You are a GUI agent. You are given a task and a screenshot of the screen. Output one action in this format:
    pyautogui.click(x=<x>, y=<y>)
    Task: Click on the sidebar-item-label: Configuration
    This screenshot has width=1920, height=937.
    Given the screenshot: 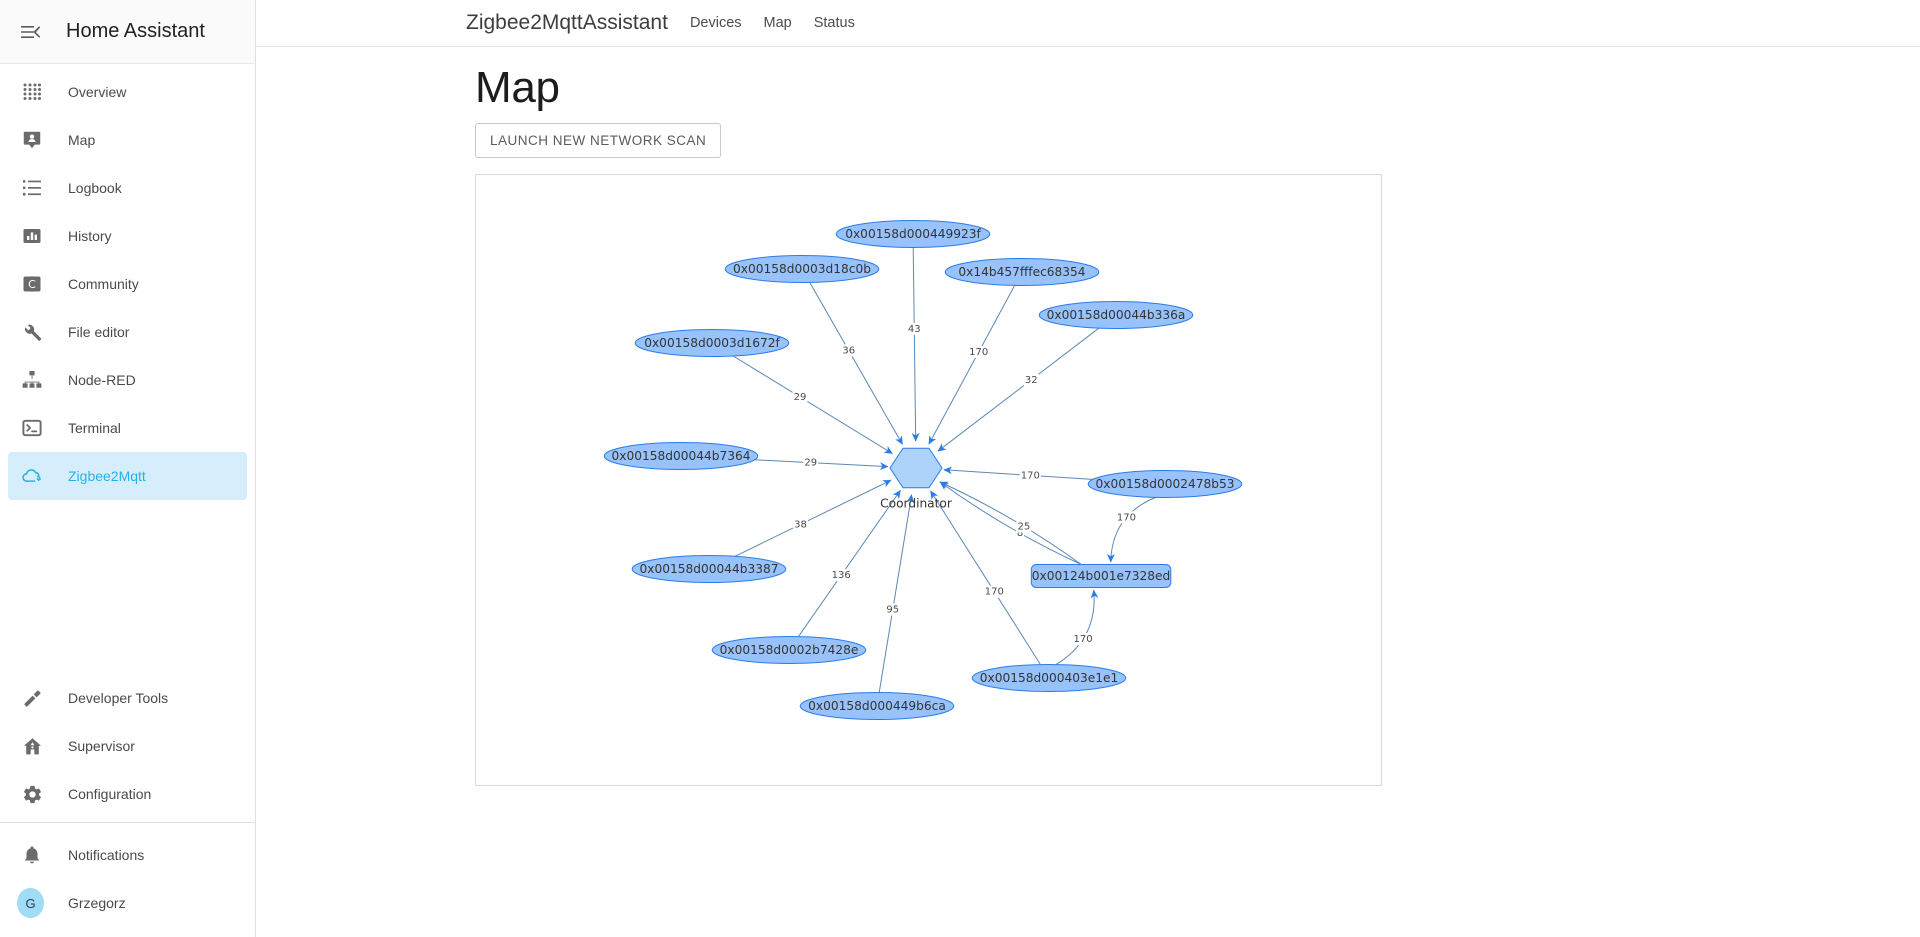 What is the action you would take?
    pyautogui.click(x=110, y=794)
    